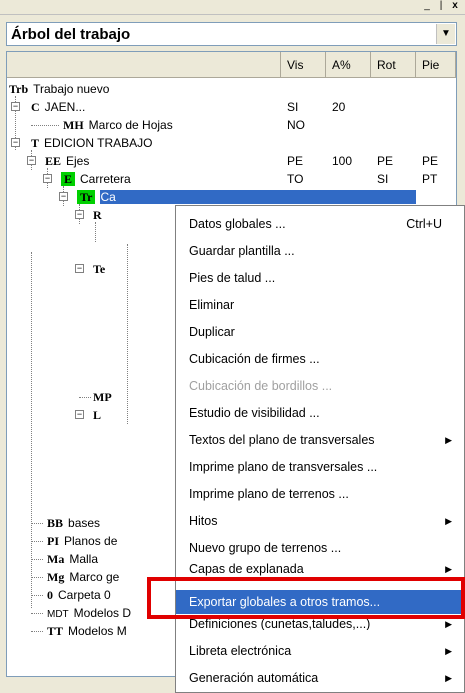  I want to click on node-label: Marco ge, so click(94, 577).